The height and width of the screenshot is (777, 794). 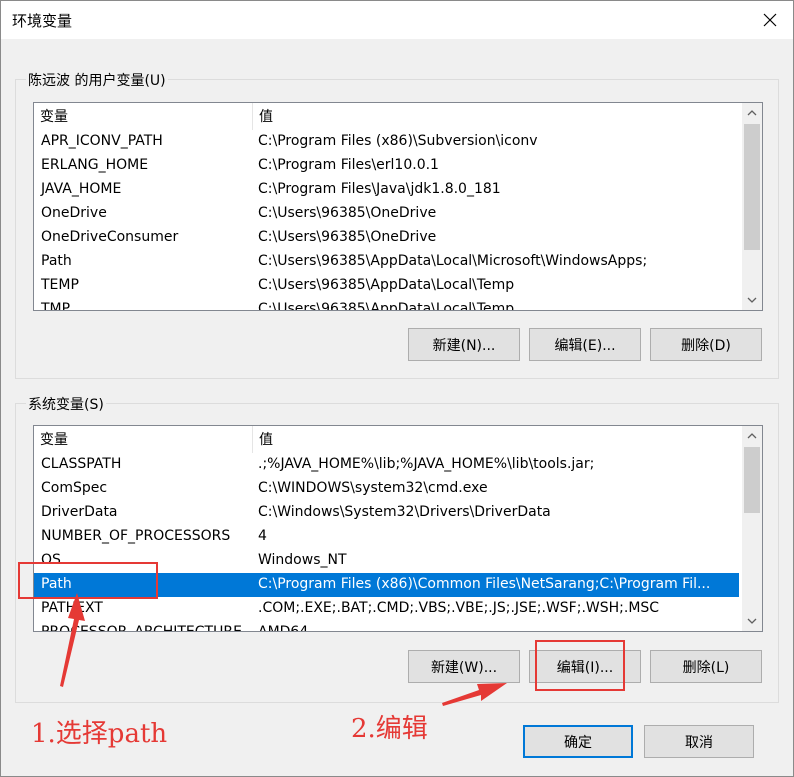 I want to click on arrow-right-annotation, so click(x=474, y=694).